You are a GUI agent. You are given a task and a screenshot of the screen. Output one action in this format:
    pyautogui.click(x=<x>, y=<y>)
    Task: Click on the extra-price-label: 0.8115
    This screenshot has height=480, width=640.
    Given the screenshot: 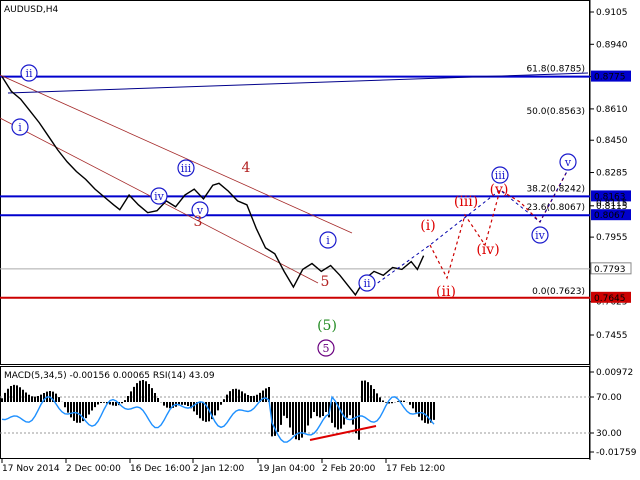 What is the action you would take?
    pyautogui.click(x=612, y=204)
    